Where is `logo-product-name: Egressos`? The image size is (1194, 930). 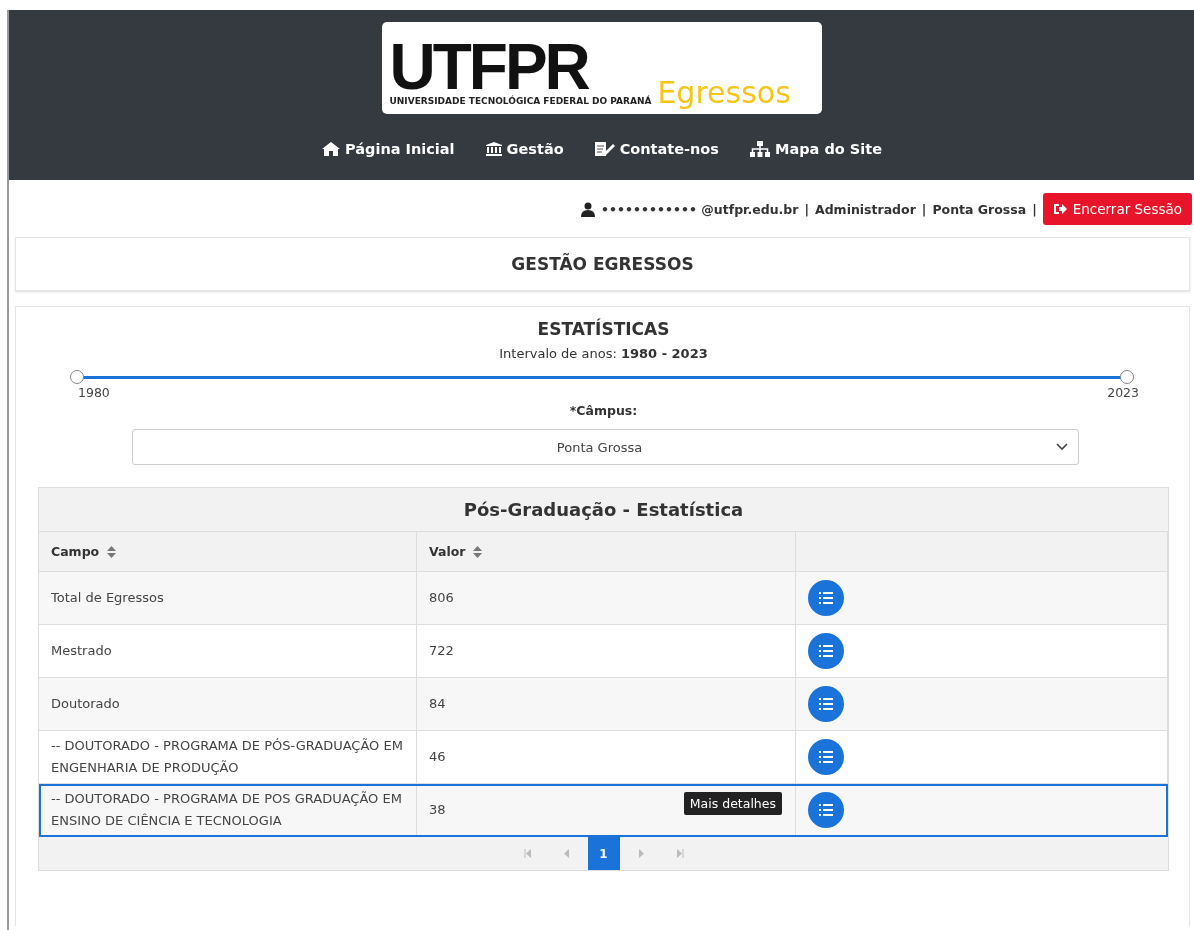 logo-product-name: Egressos is located at coordinates (724, 92).